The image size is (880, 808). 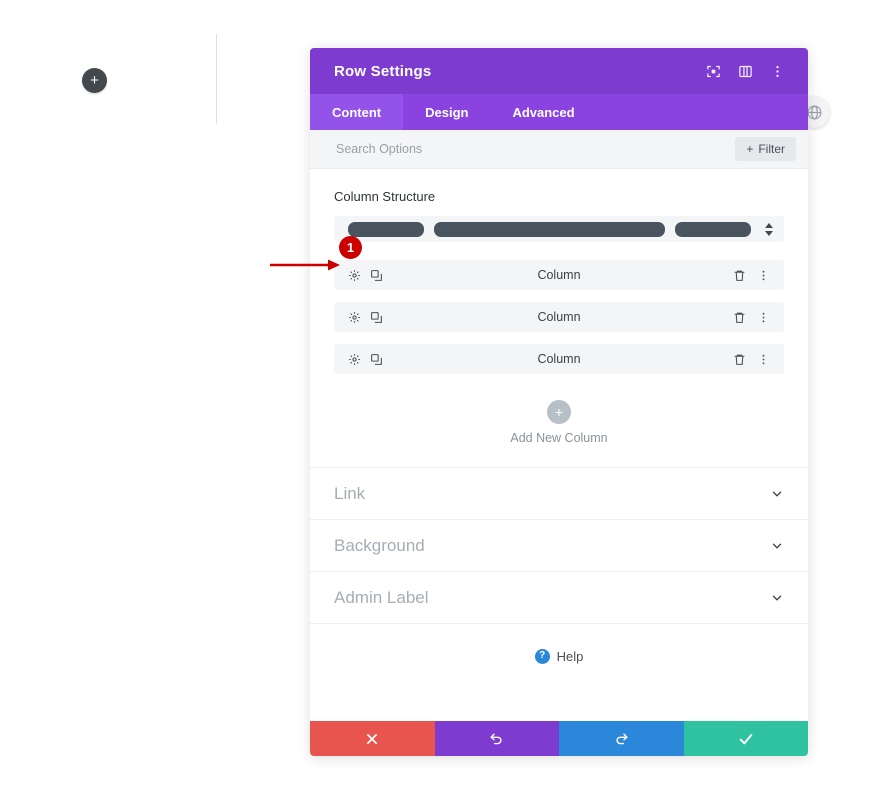 I want to click on undo-button, so click(x=496, y=738).